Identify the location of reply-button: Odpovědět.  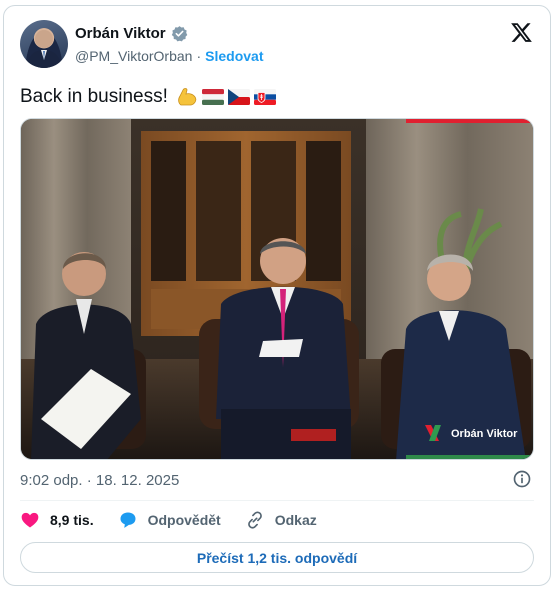
(169, 520).